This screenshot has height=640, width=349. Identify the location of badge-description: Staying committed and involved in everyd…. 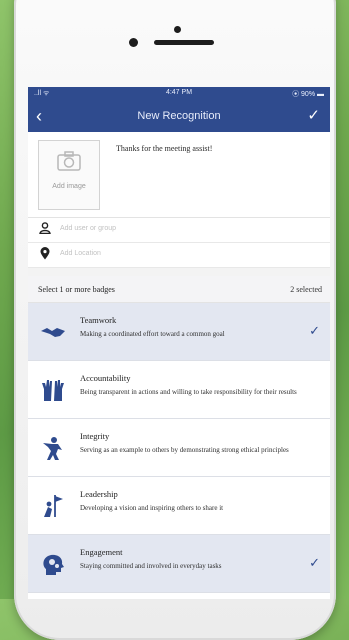
(151, 566).